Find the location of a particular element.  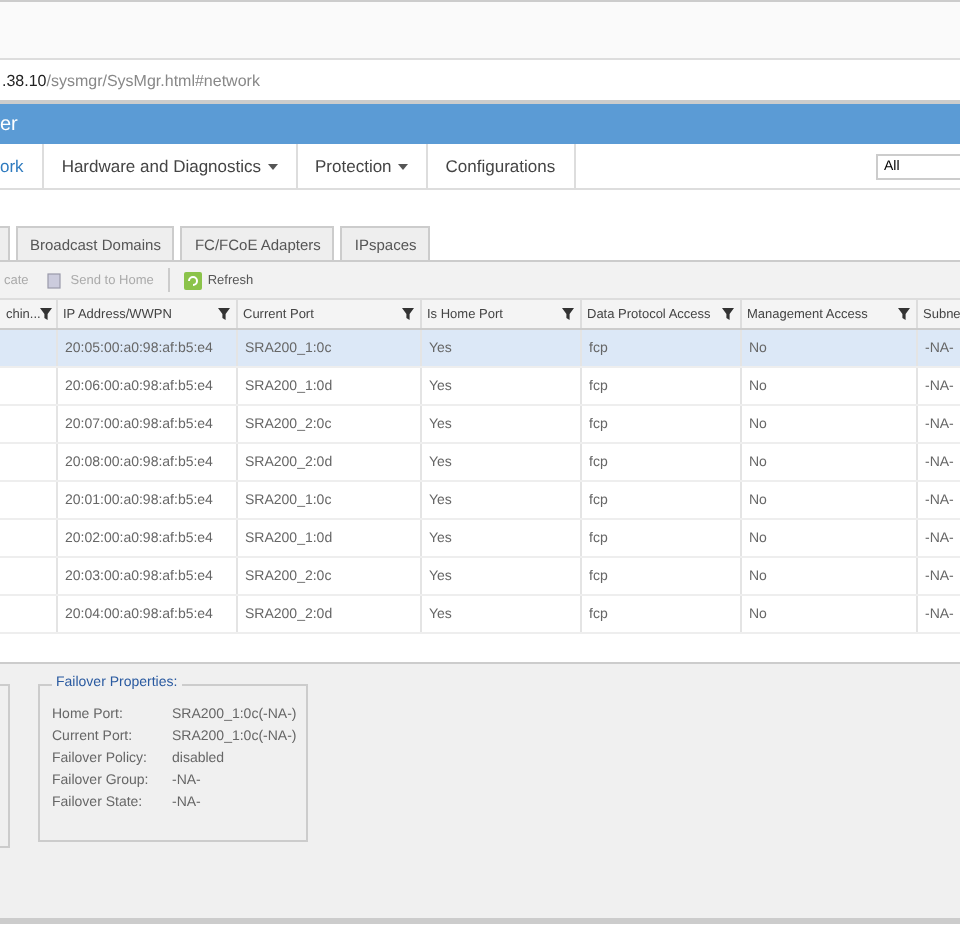

nav-menu-item: Protection is located at coordinates (362, 166).